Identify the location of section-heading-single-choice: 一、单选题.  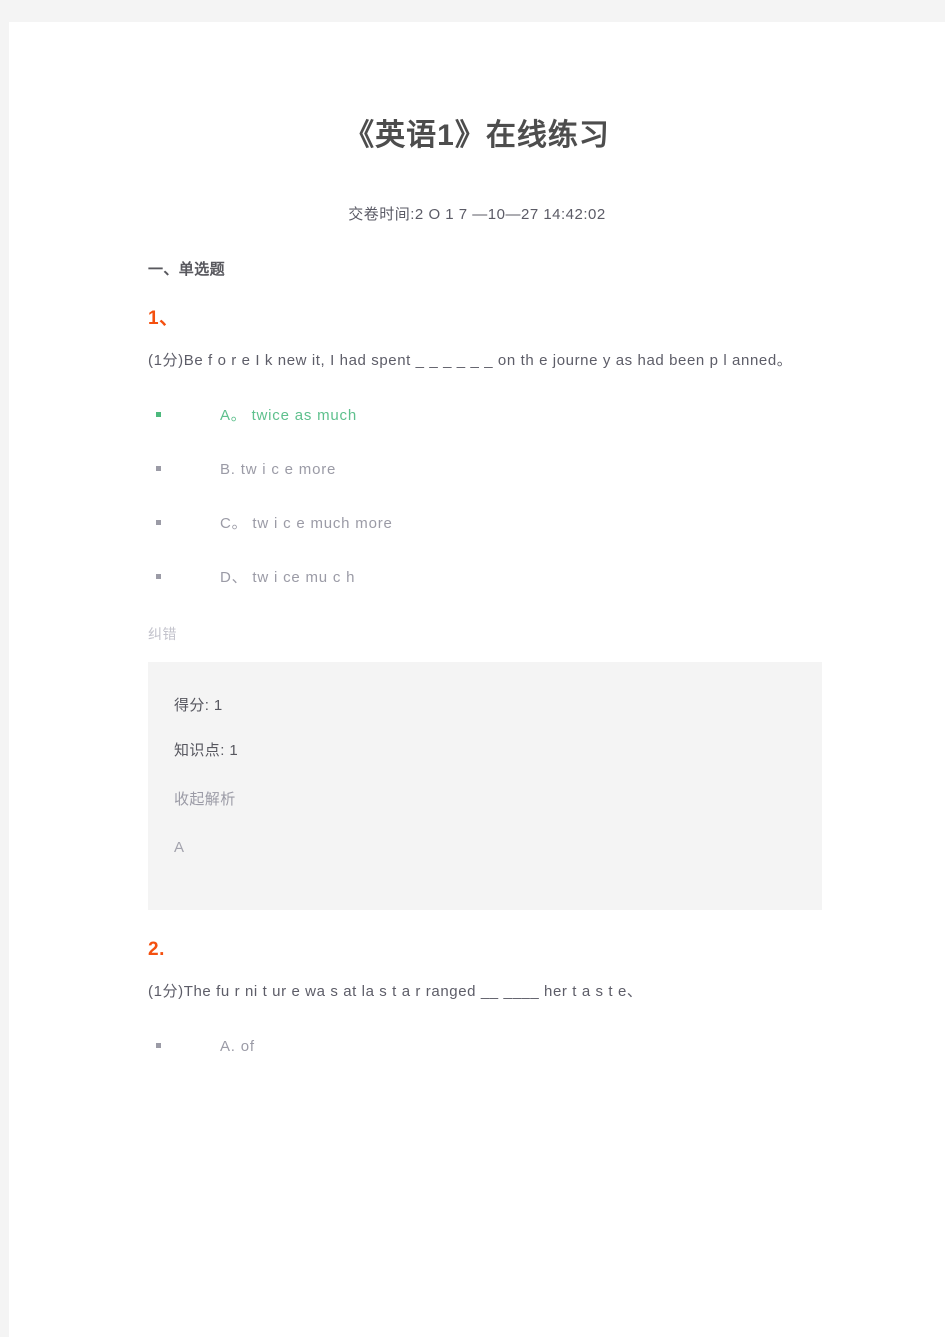
(187, 269).